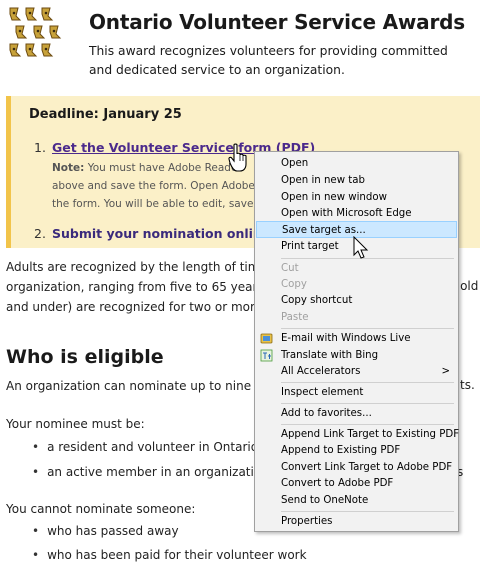 This screenshot has width=480, height=563. What do you see at coordinates (40, 233) in the screenshot?
I see `step-2-number: 2.` at bounding box center [40, 233].